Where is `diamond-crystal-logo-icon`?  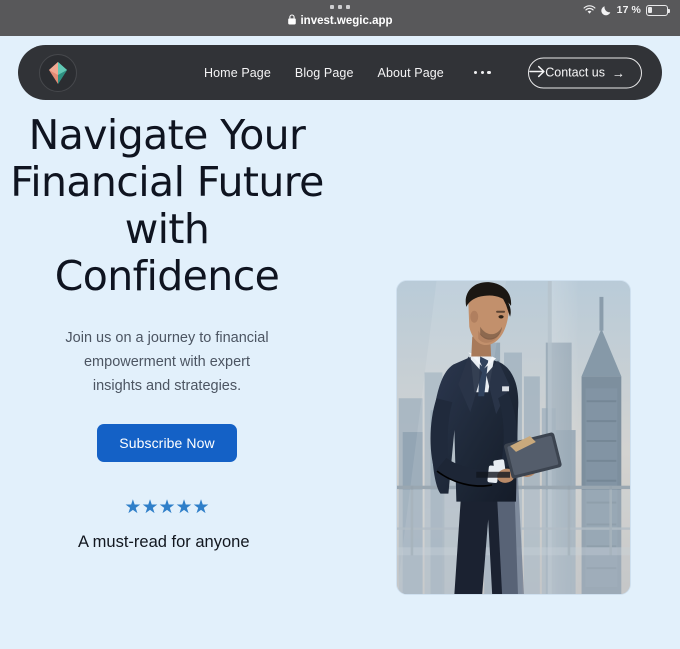 diamond-crystal-logo-icon is located at coordinates (58, 72).